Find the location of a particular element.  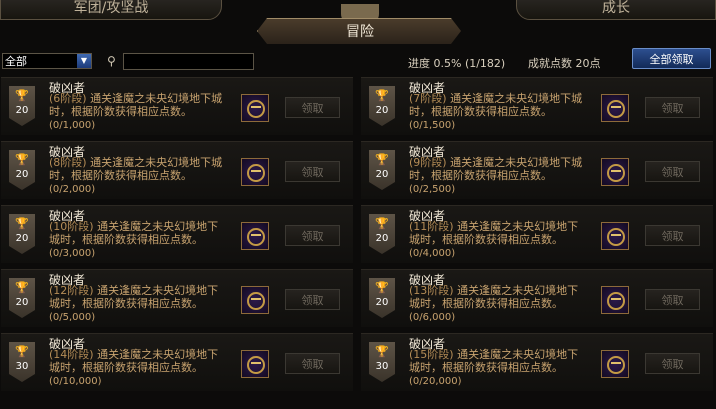

achievement-stage: (15阶段) is located at coordinates (431, 354).